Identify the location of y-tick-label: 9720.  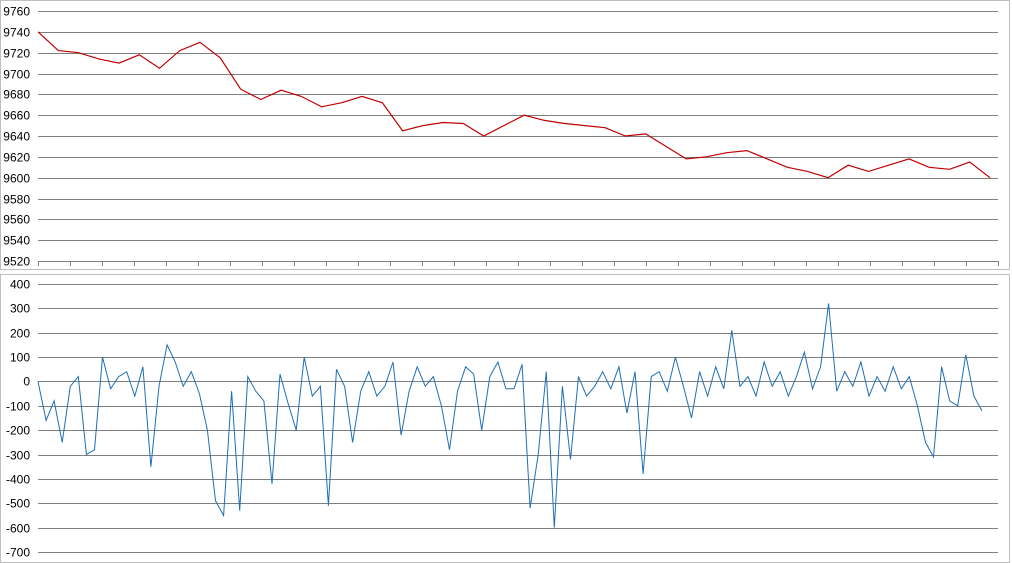
(16, 54).